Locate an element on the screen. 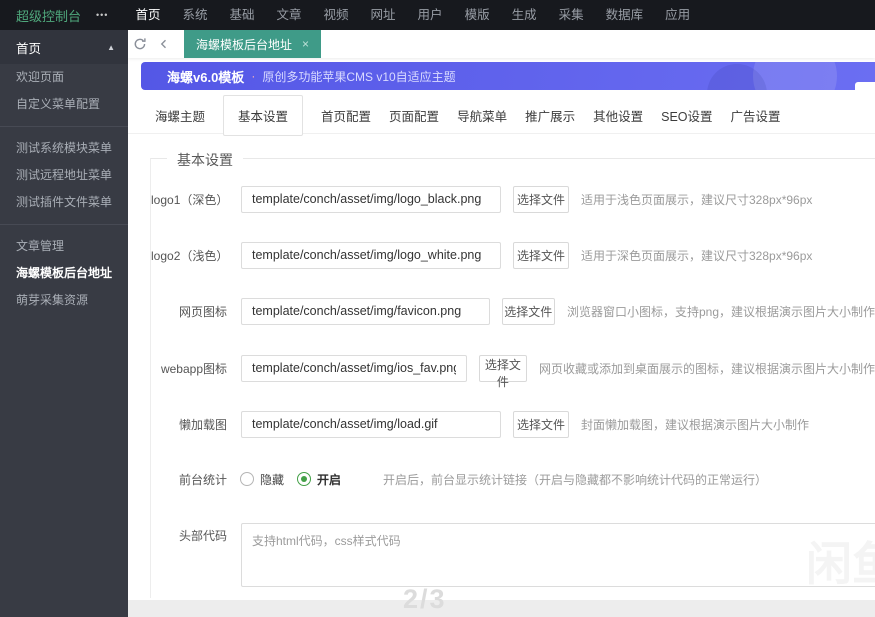 The width and height of the screenshot is (875, 617). settings-tab: 广告设置 is located at coordinates (756, 115).